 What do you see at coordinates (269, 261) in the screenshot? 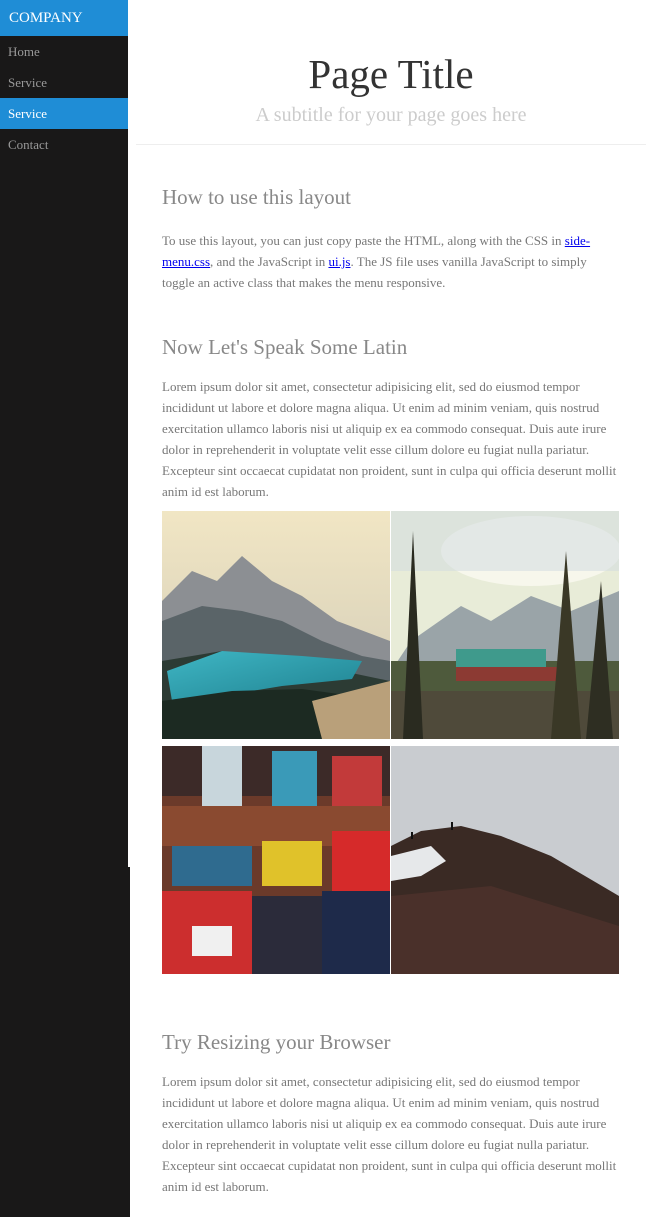
I see `usage-text: , and the JavaScript in` at bounding box center [269, 261].